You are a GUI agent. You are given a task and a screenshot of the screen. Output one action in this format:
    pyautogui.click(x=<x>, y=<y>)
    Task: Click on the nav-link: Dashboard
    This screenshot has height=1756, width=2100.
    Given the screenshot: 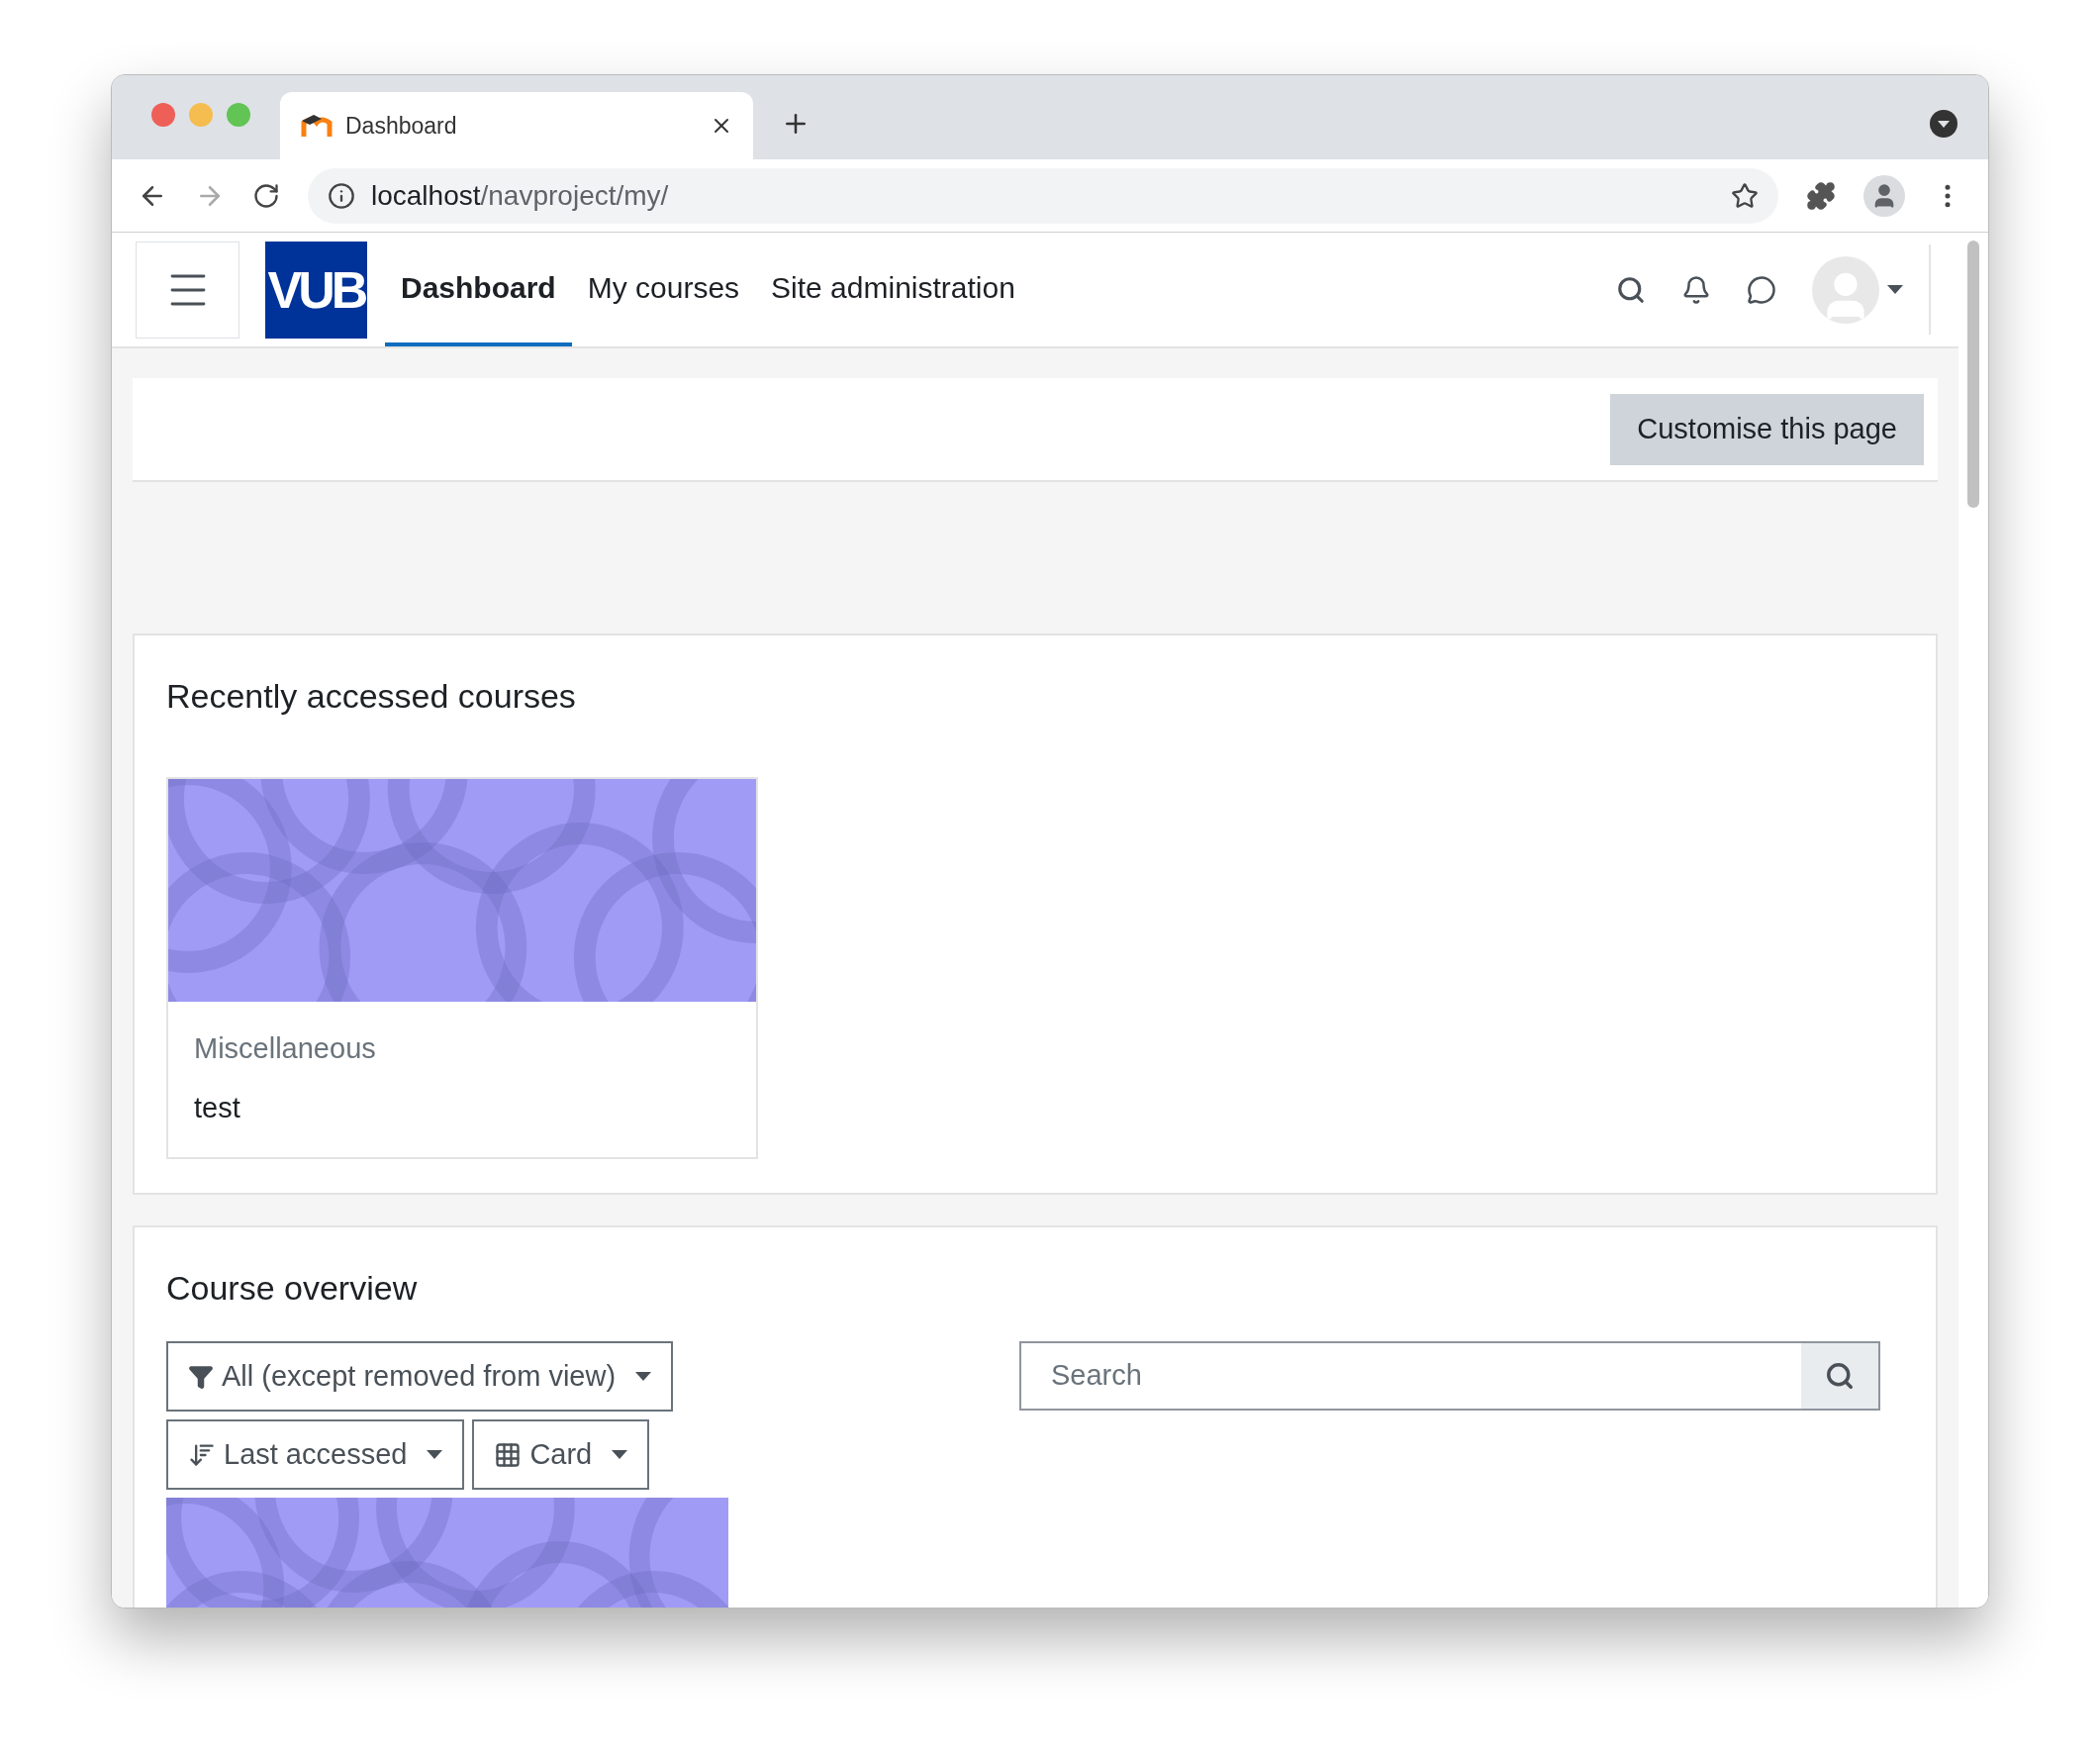 What is the action you would take?
    pyautogui.click(x=479, y=289)
    